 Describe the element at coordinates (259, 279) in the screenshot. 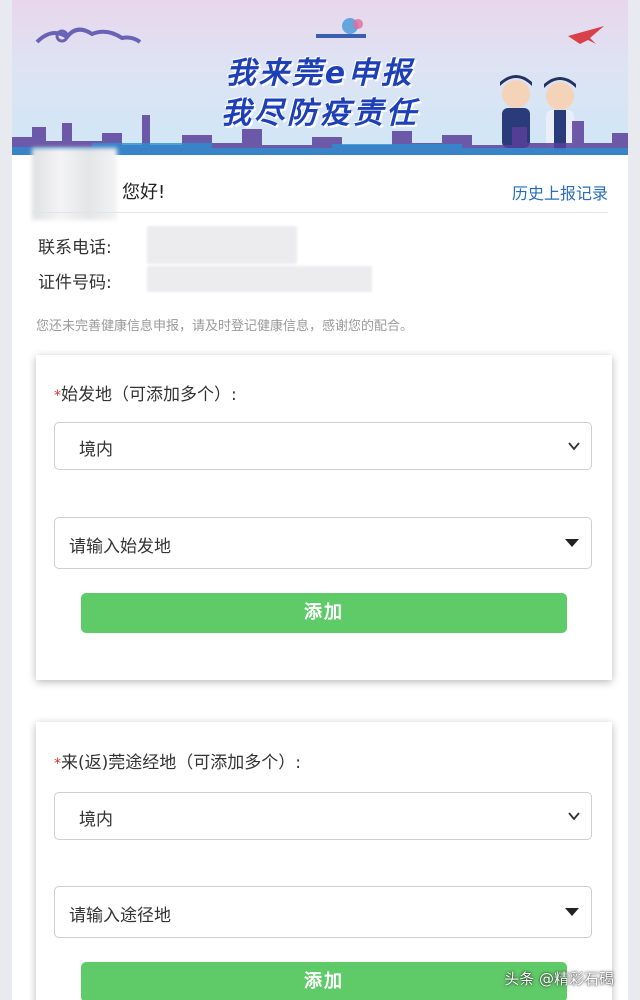

I see `id-number-value-redacted` at that location.